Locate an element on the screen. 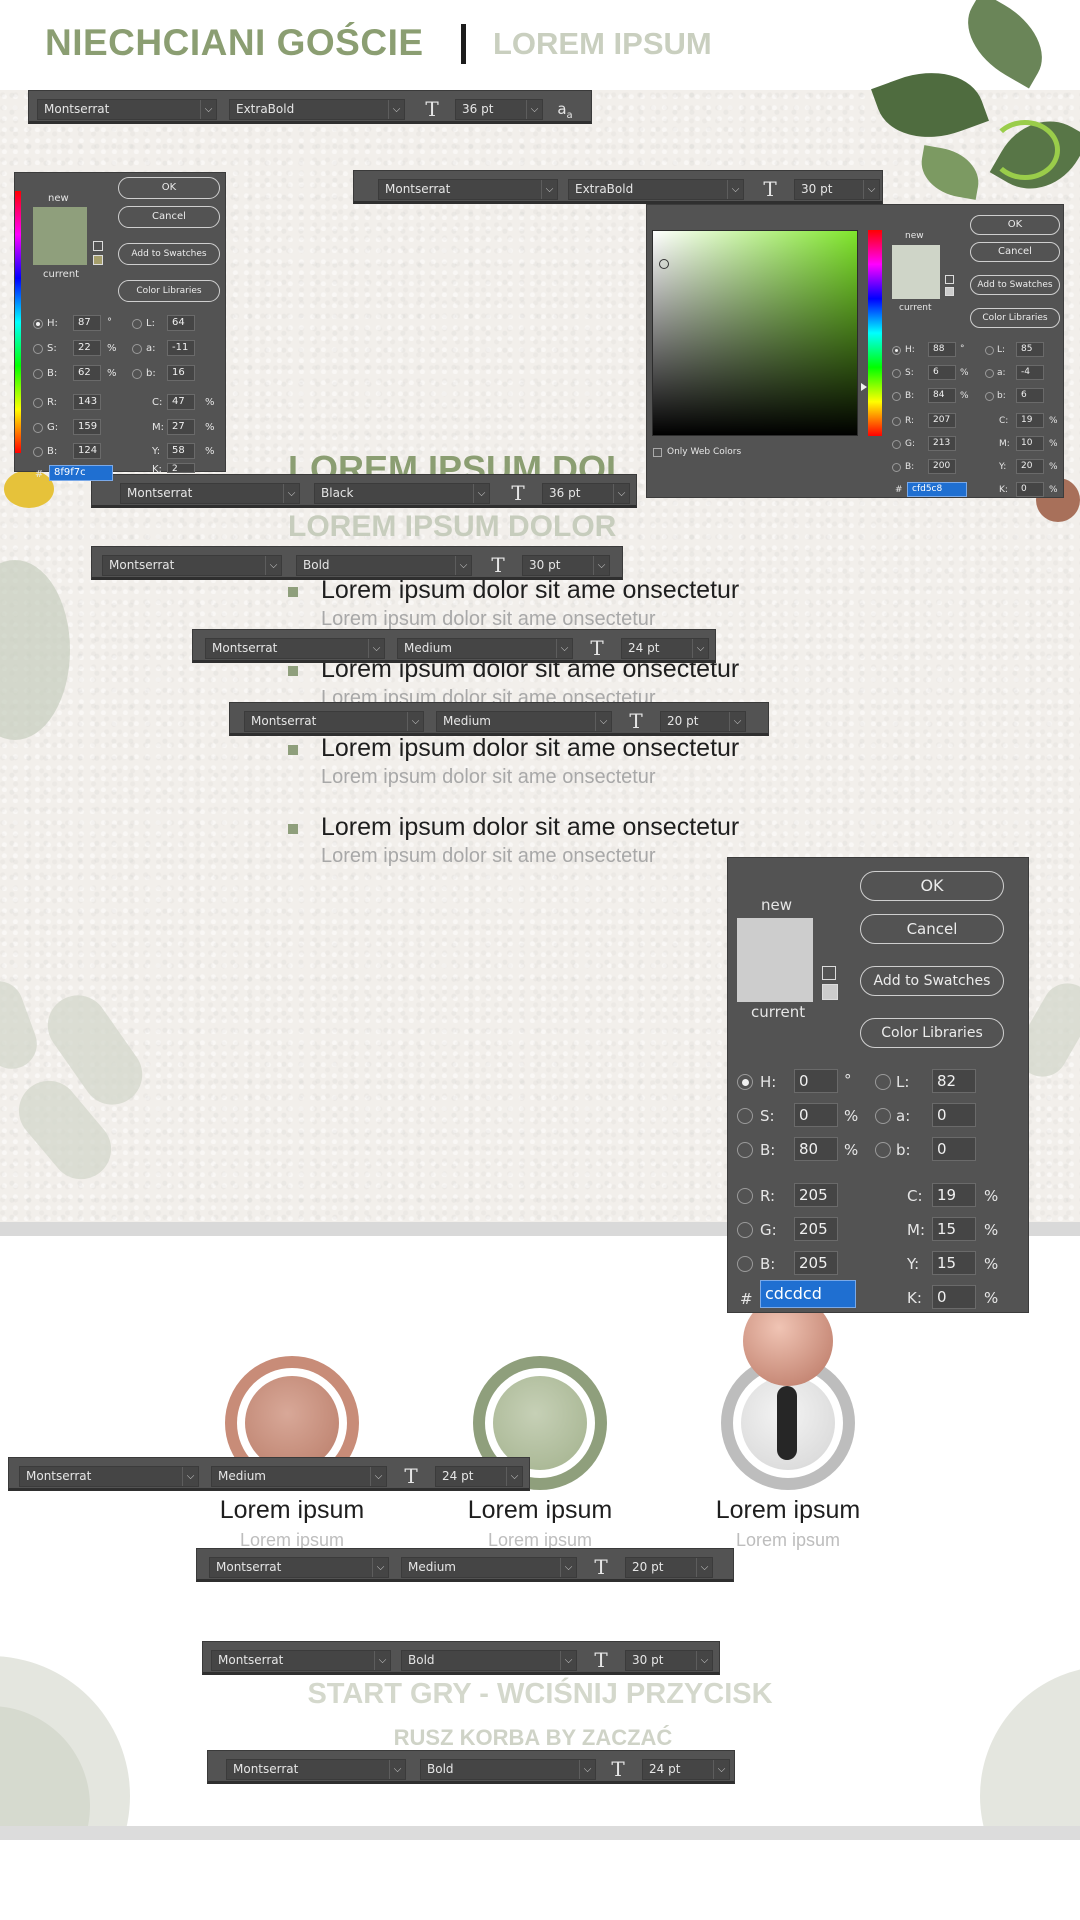 This screenshot has width=1080, height=1920. brightness-input: 62 is located at coordinates (87, 373).